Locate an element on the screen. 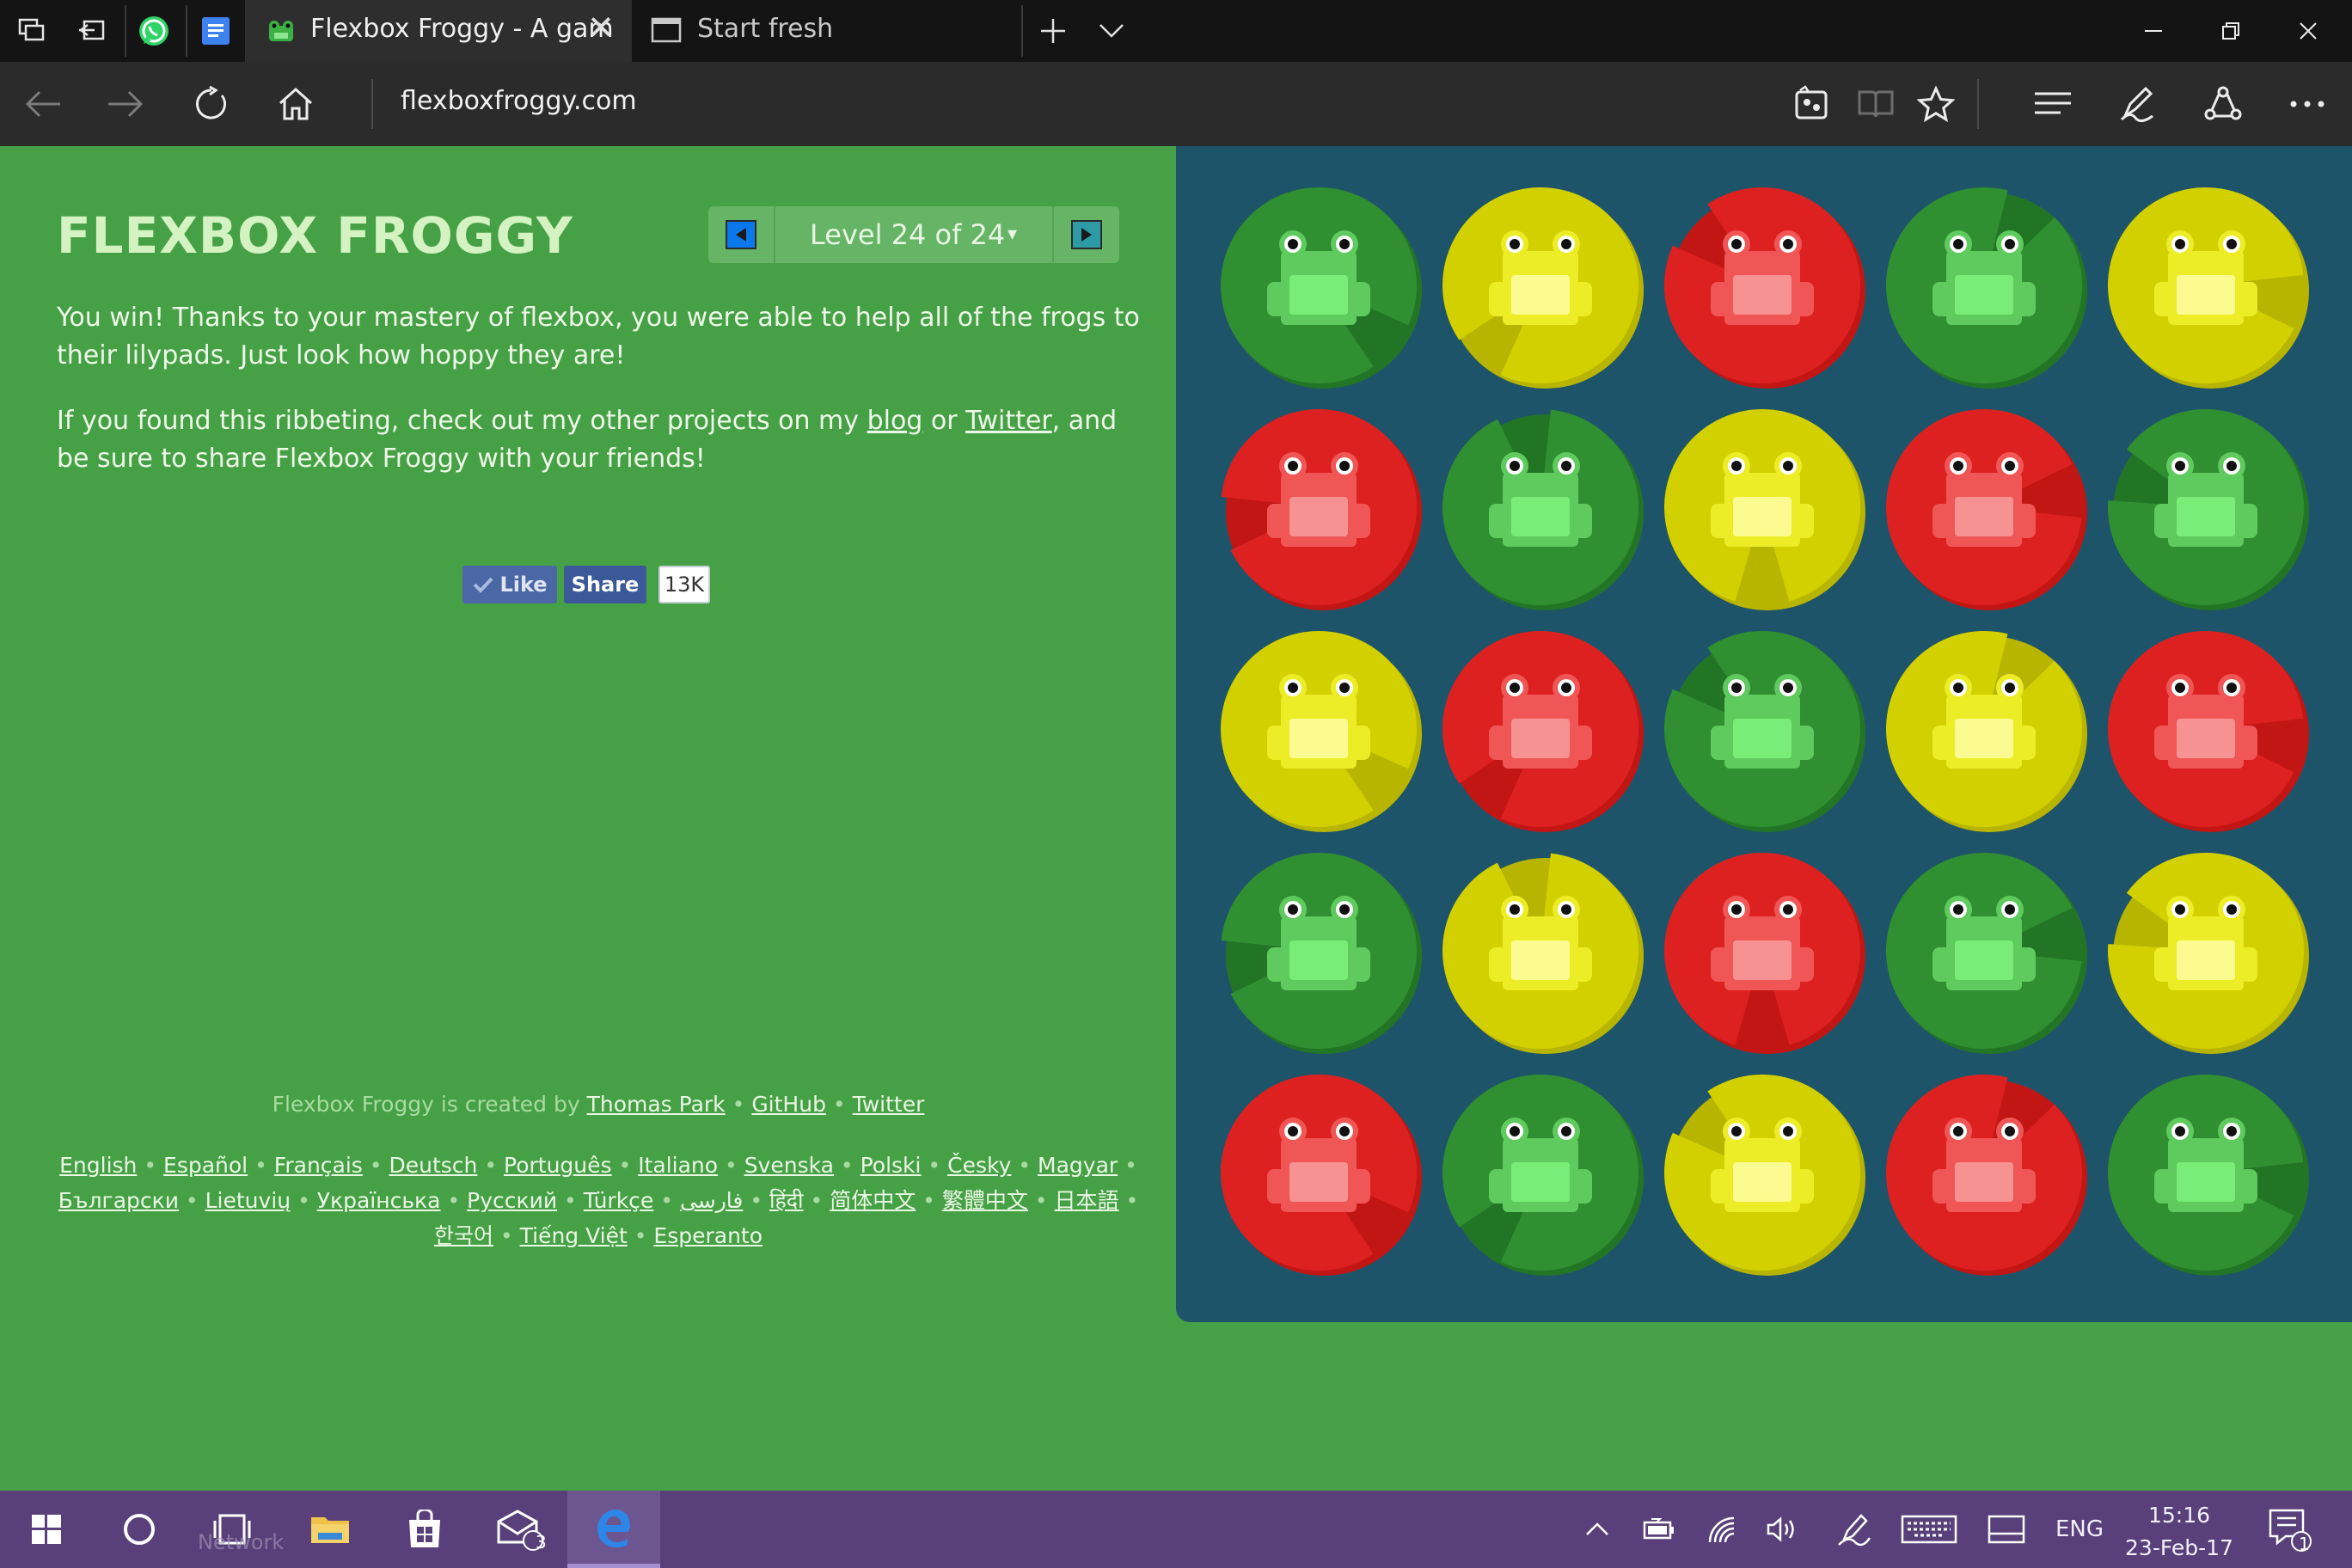 The height and width of the screenshot is (1568, 2352). back-button is located at coordinates (43, 104).